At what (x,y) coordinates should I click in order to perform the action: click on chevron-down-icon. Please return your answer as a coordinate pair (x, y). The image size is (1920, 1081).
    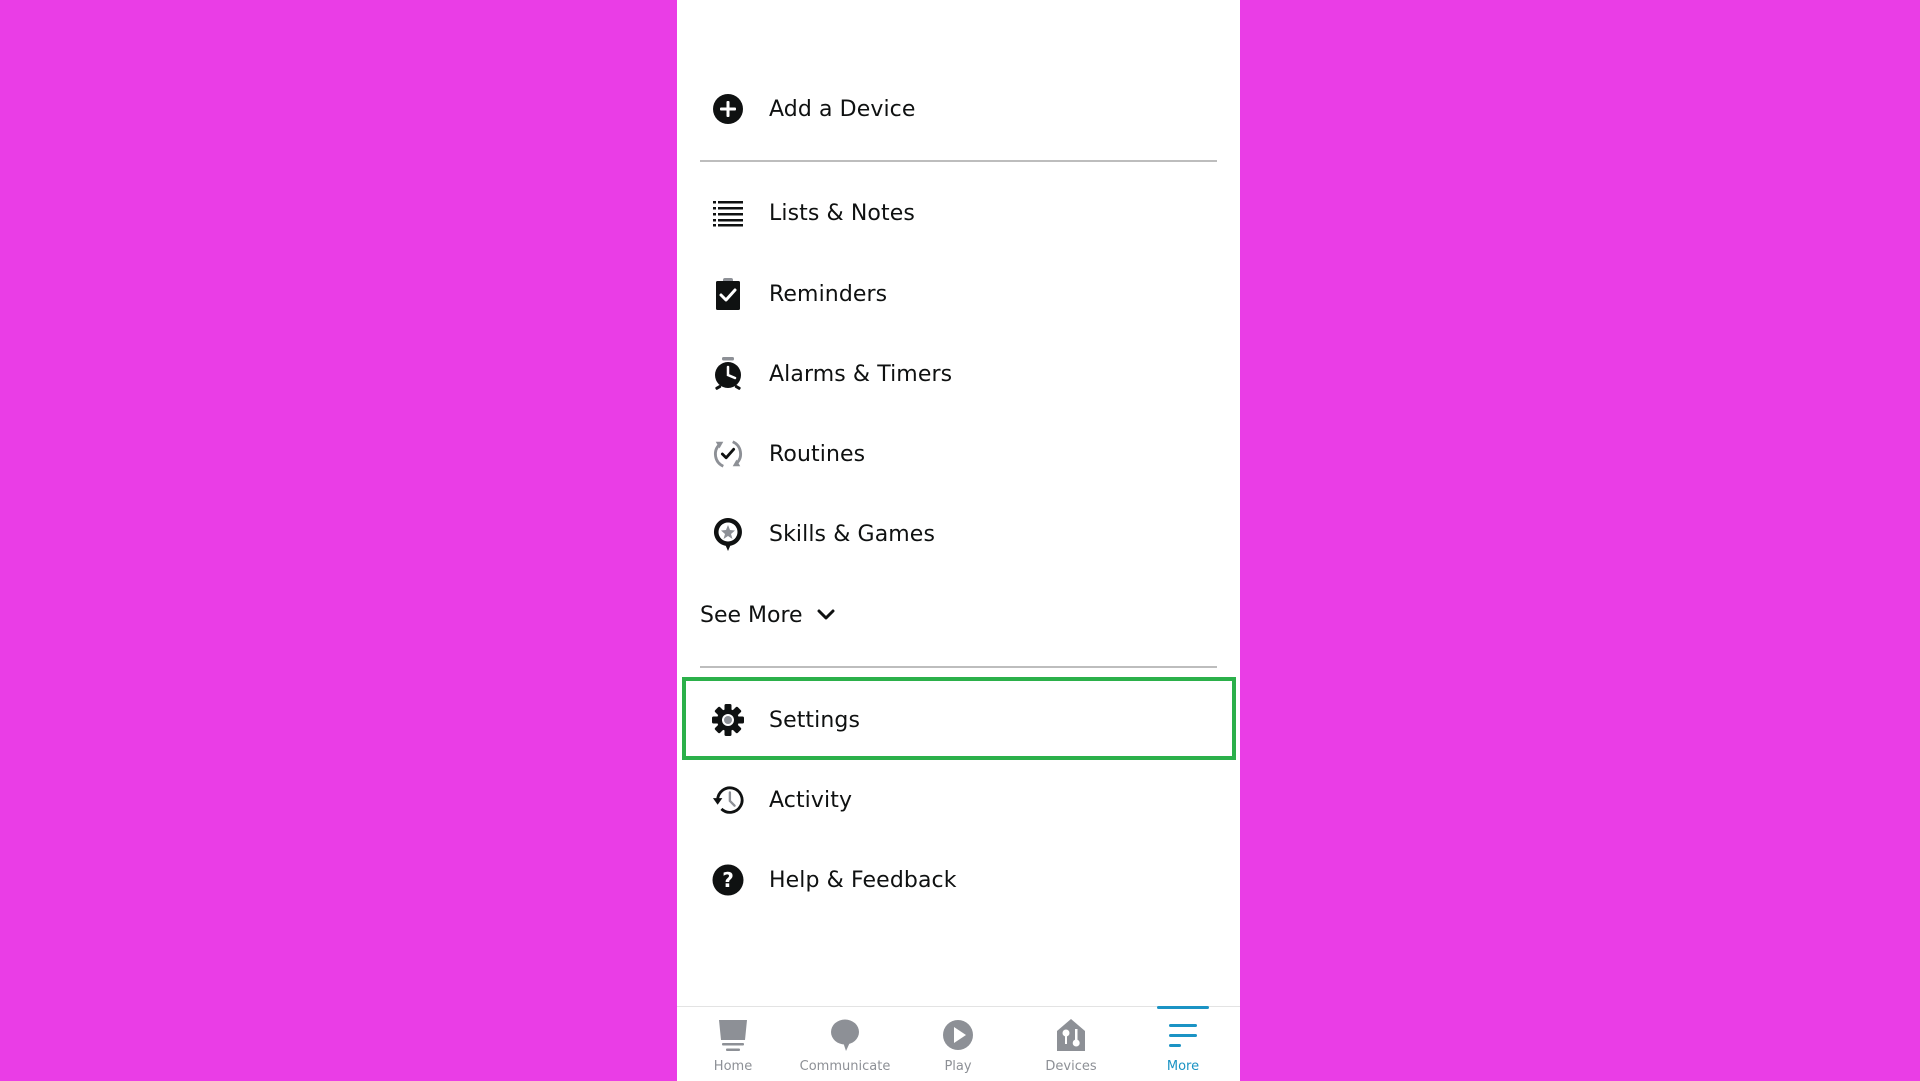
    Looking at the image, I should click on (827, 615).